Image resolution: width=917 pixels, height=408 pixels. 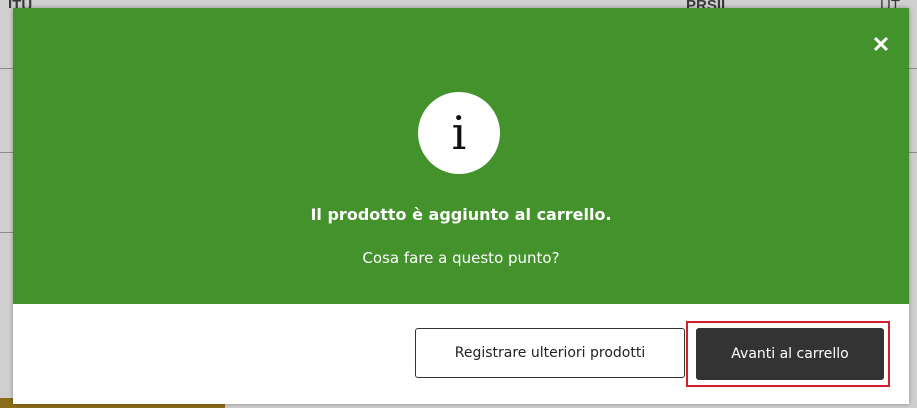 I want to click on close-icon: ✕, so click(x=881, y=45).